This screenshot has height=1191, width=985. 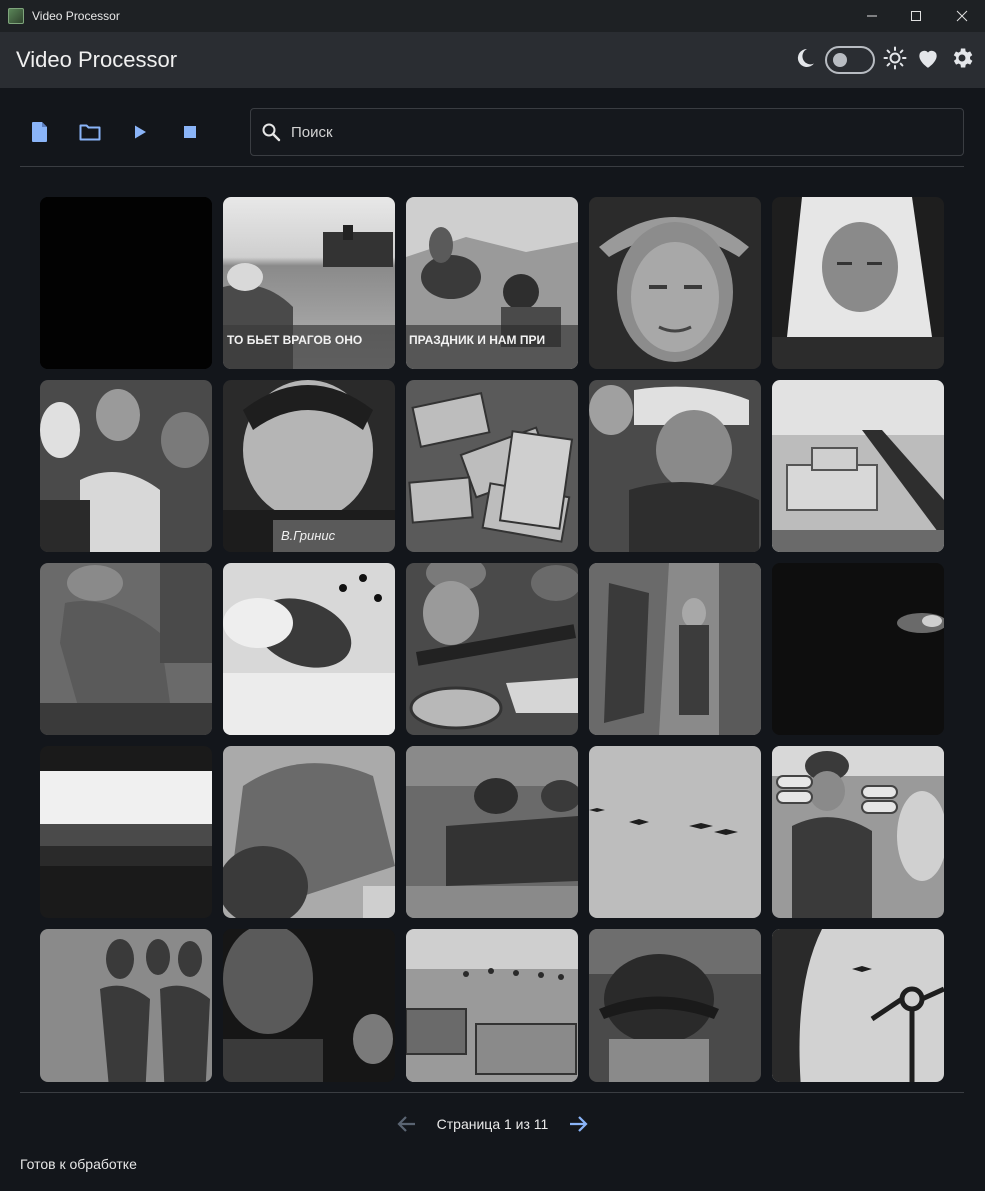 I want to click on play-button, so click(x=140, y=132).